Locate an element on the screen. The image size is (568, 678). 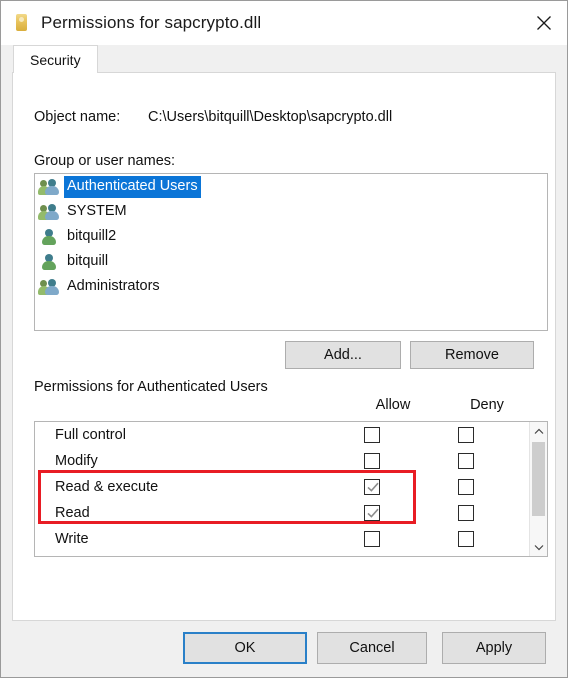
table-row: Read is located at coordinates (282, 513).